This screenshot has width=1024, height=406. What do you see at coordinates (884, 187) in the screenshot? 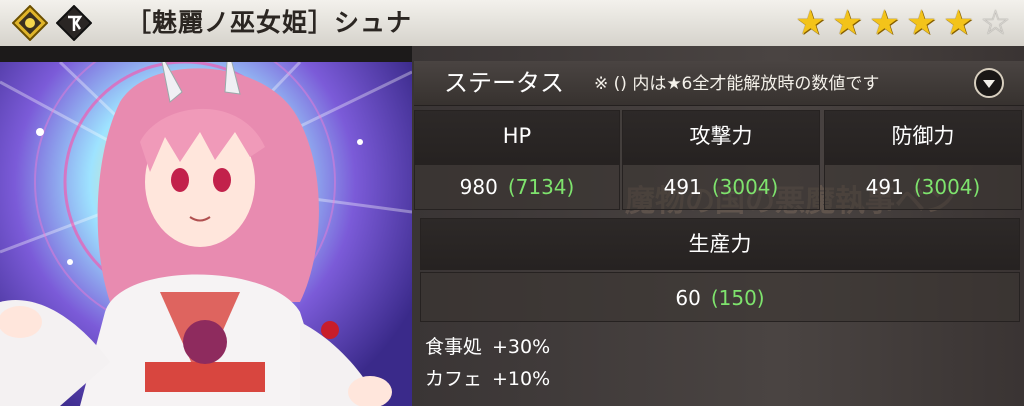
I see `defense-current: 491` at bounding box center [884, 187].